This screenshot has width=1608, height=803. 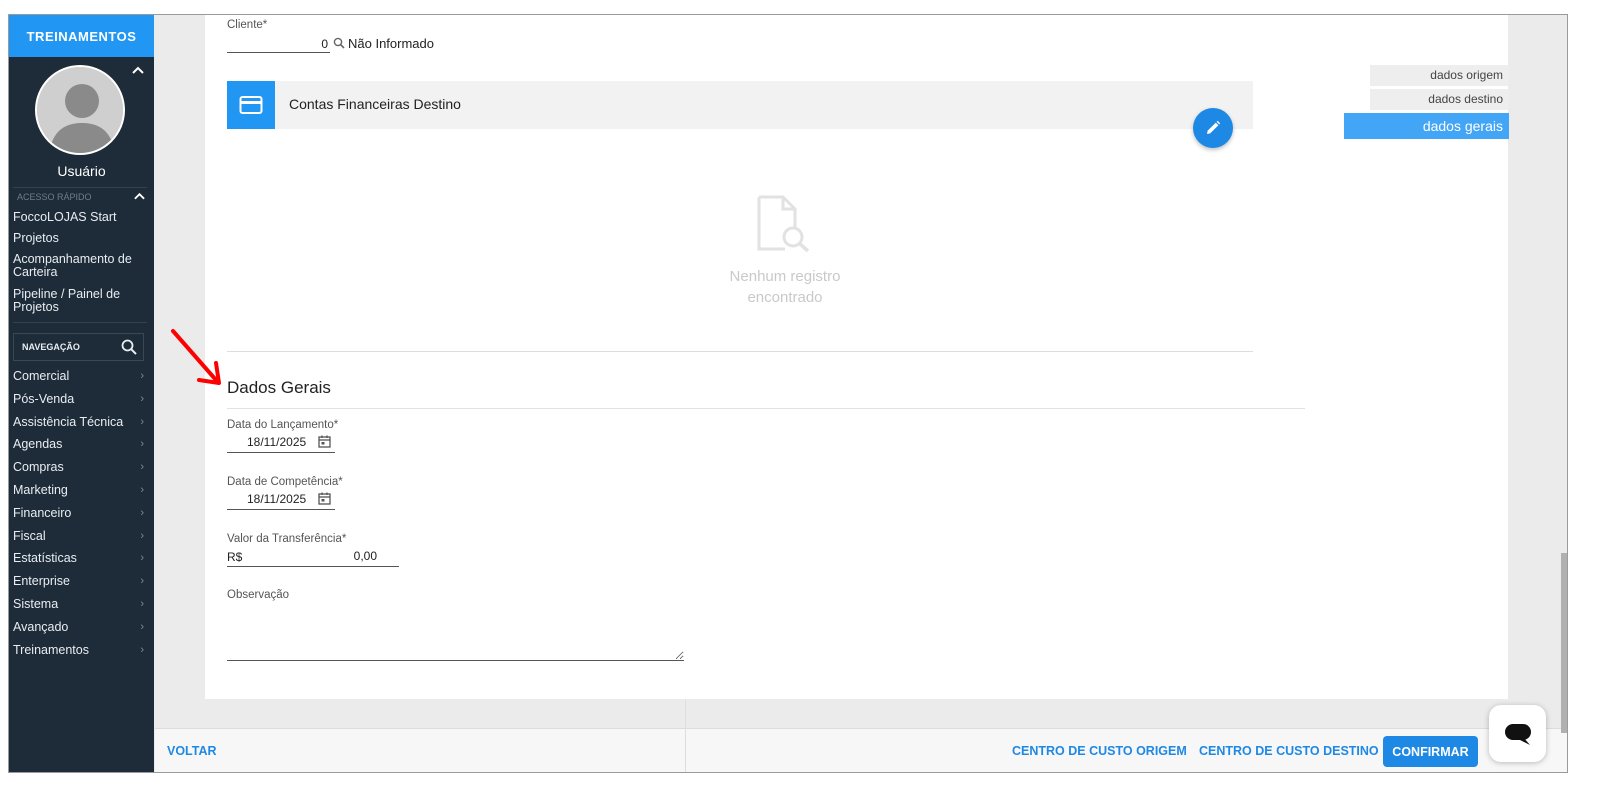 What do you see at coordinates (277, 442) in the screenshot?
I see `data-lancamento-value: 18/11/2025` at bounding box center [277, 442].